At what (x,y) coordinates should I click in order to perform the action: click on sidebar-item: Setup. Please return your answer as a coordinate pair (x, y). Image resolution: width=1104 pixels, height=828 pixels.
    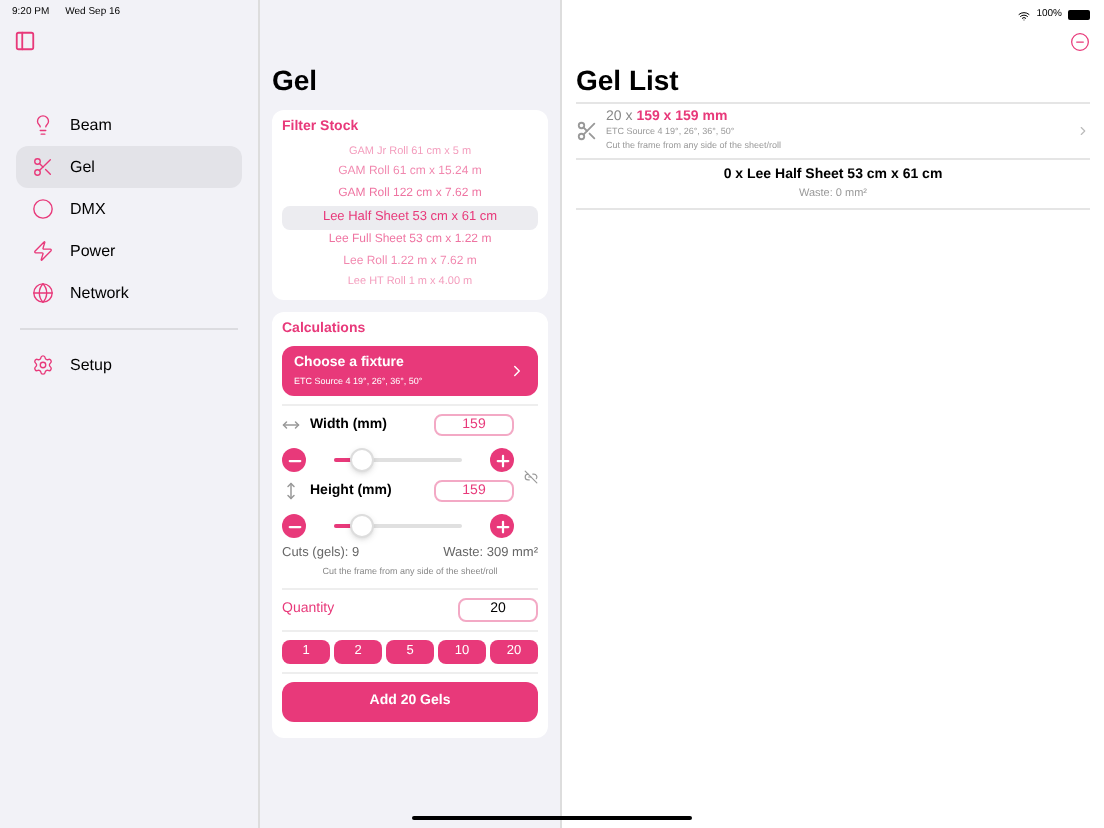
    Looking at the image, I should click on (129, 365).